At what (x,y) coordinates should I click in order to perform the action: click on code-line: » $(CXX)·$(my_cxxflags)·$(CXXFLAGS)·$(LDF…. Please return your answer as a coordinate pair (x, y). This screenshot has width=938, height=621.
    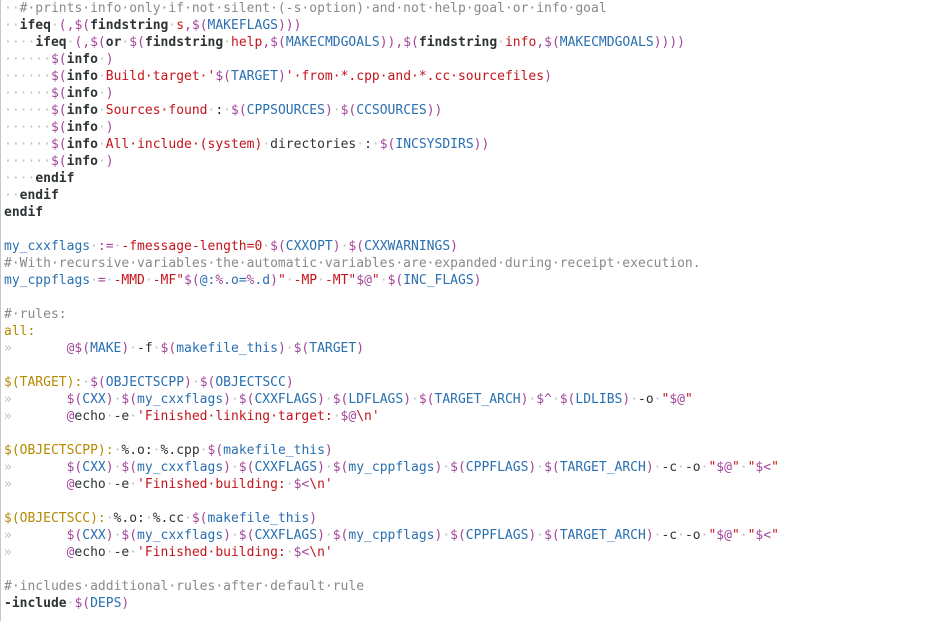
    Looking at the image, I should click on (471, 399).